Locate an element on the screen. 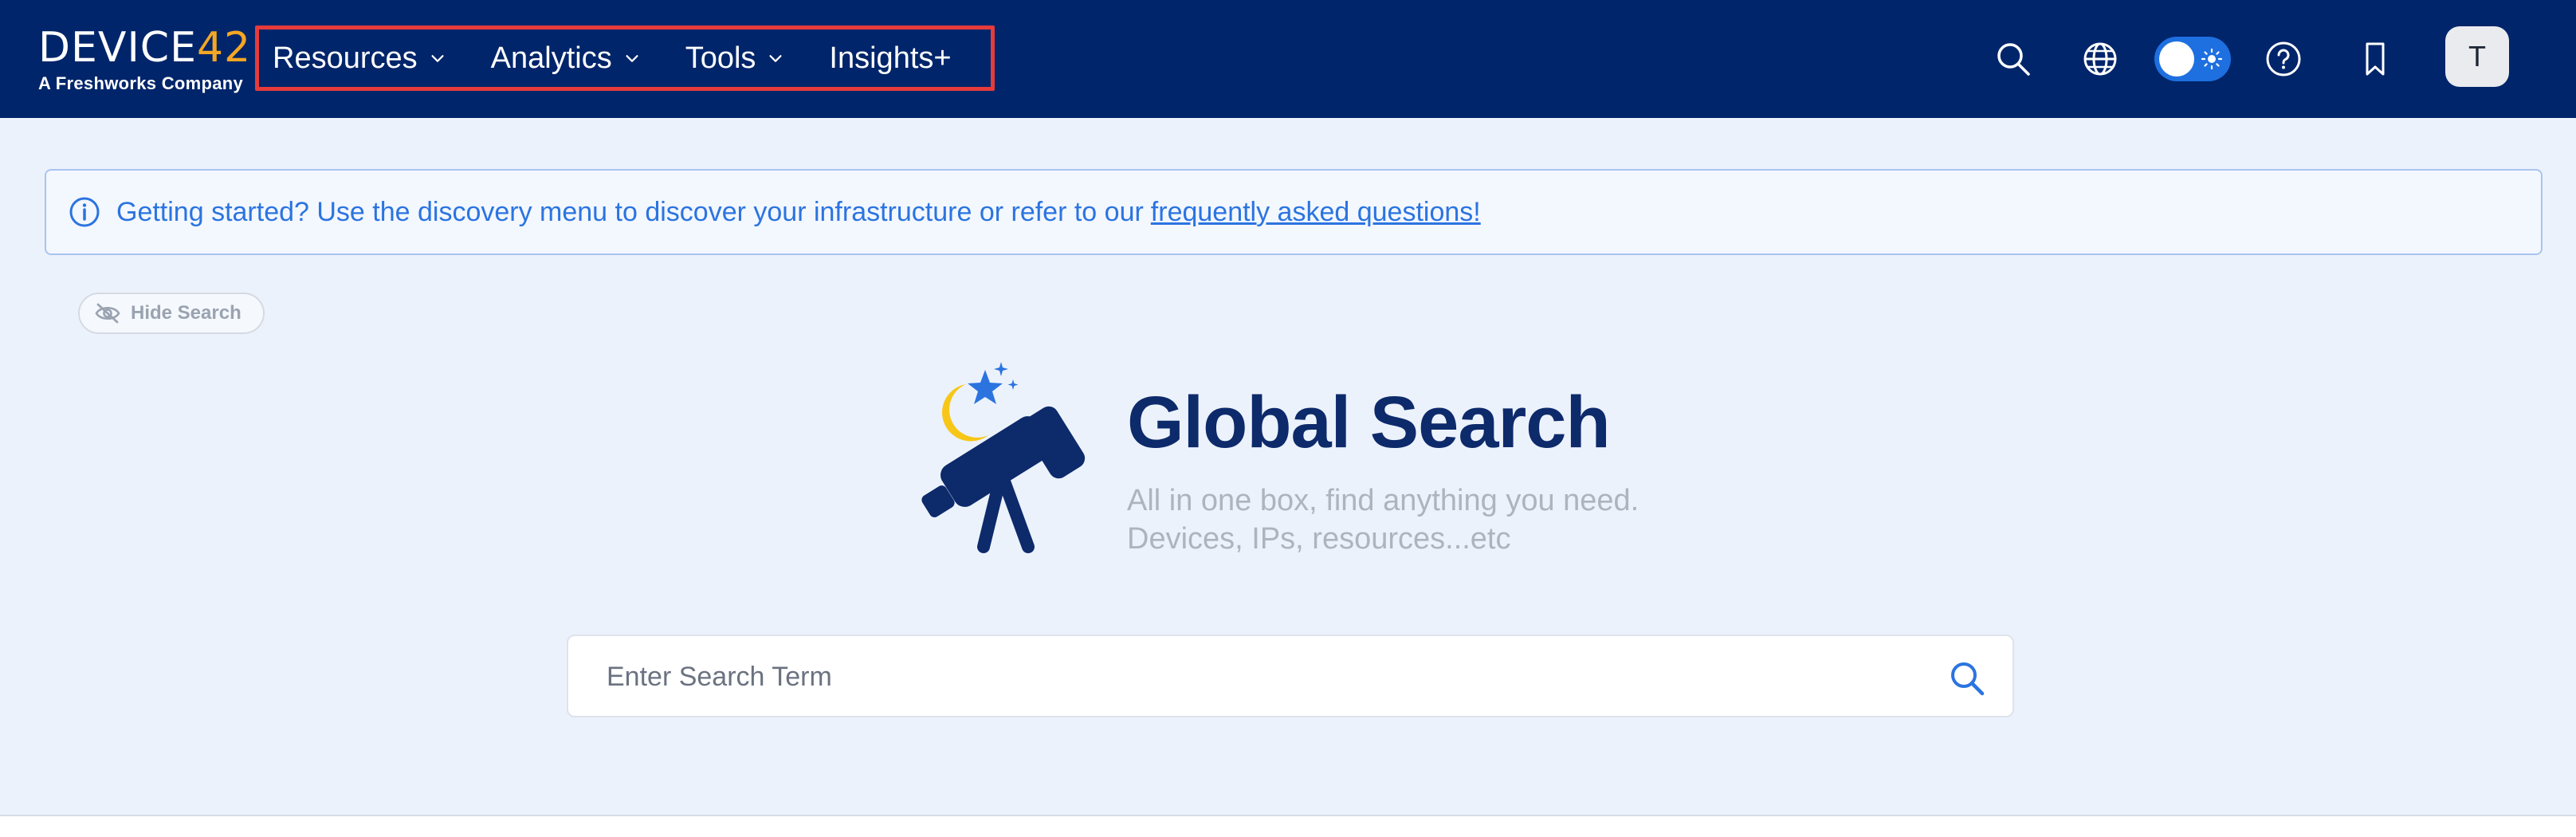 The width and height of the screenshot is (2576, 837). info-icon is located at coordinates (84, 212).